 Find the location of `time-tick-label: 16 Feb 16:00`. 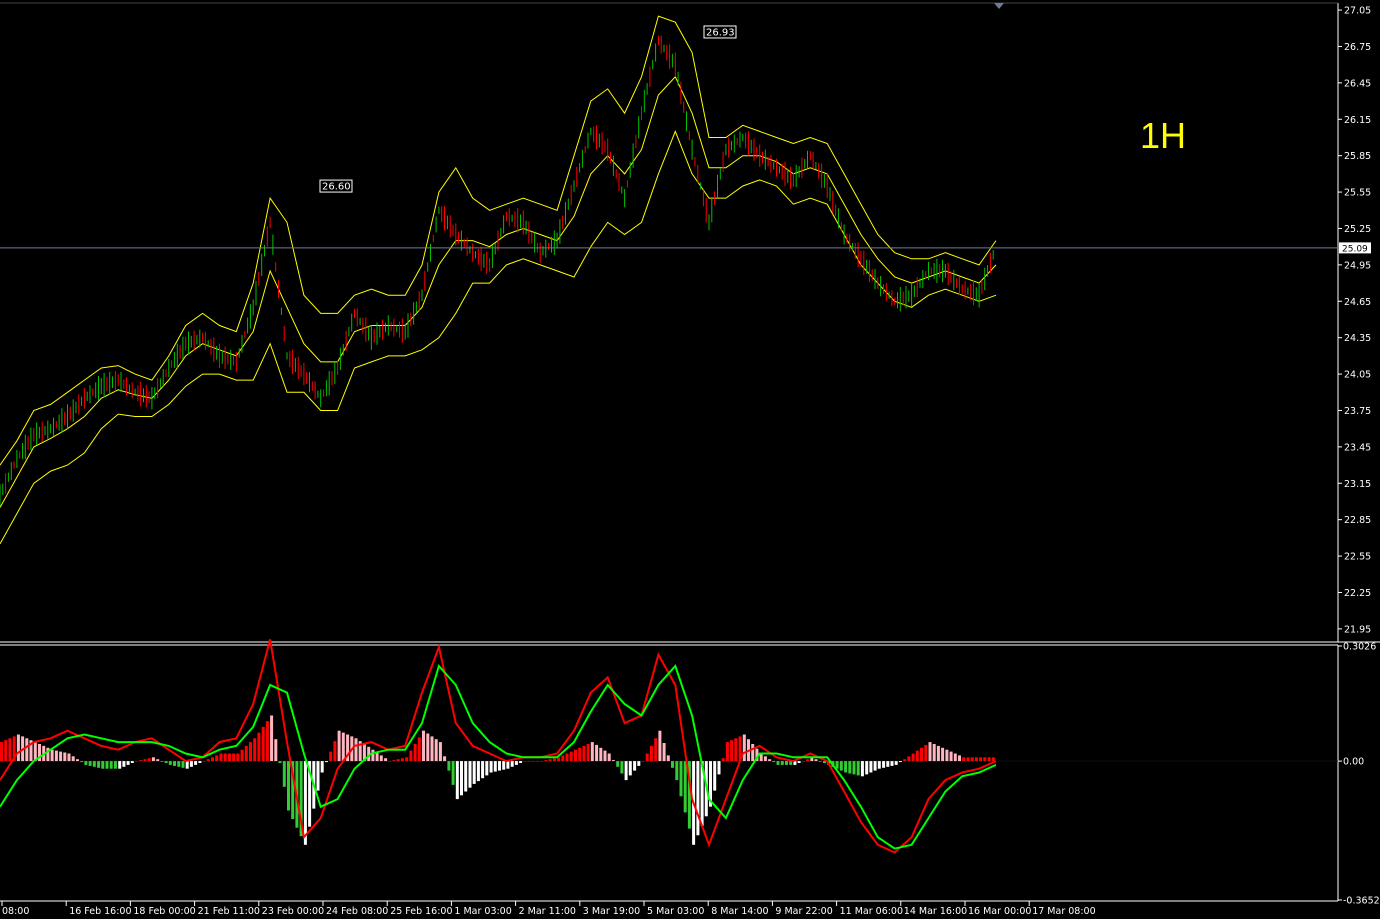

time-tick-label: 16 Feb 16:00 is located at coordinates (100, 911).